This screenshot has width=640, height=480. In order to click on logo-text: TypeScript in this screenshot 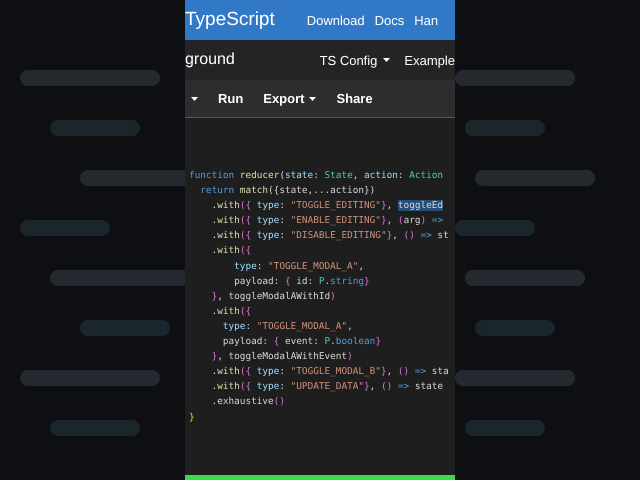, I will do `click(230, 20)`.